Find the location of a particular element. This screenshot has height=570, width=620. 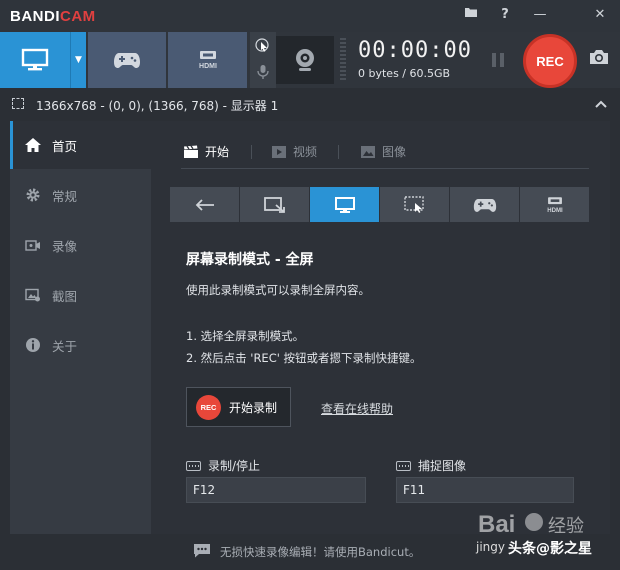

camera-icon is located at coordinates (600, 59).